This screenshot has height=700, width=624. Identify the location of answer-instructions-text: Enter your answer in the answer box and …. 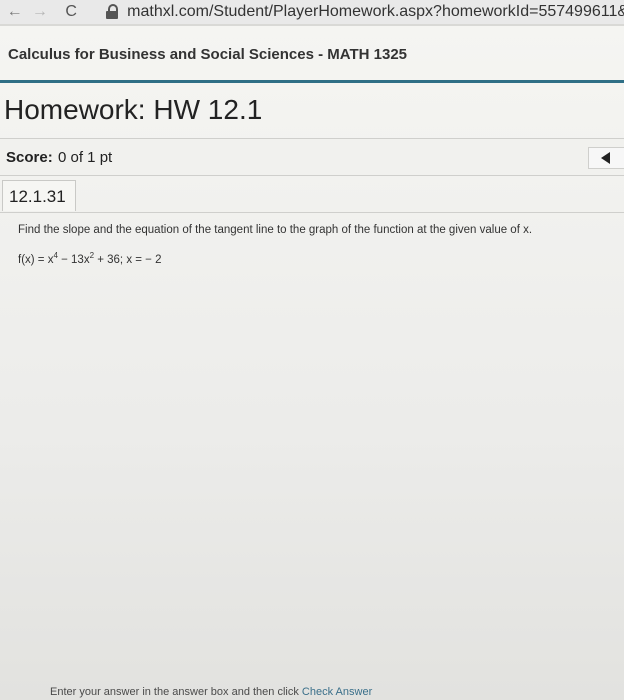
(176, 692).